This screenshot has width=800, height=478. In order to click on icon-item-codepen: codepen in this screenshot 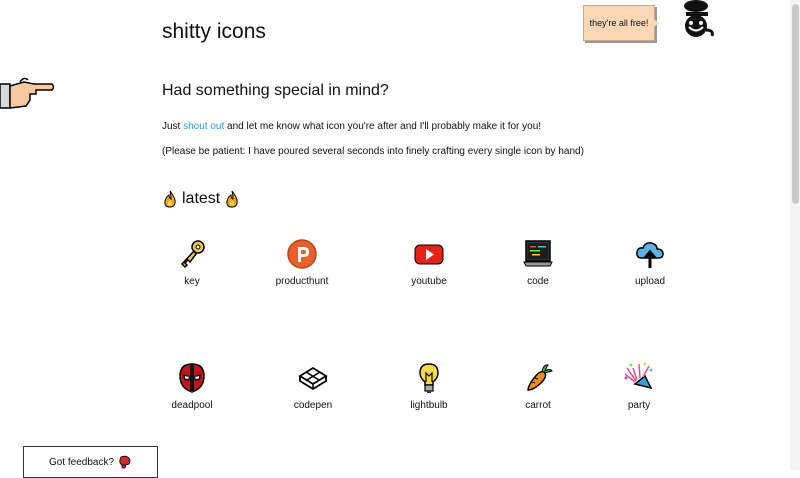, I will do `click(313, 386)`.